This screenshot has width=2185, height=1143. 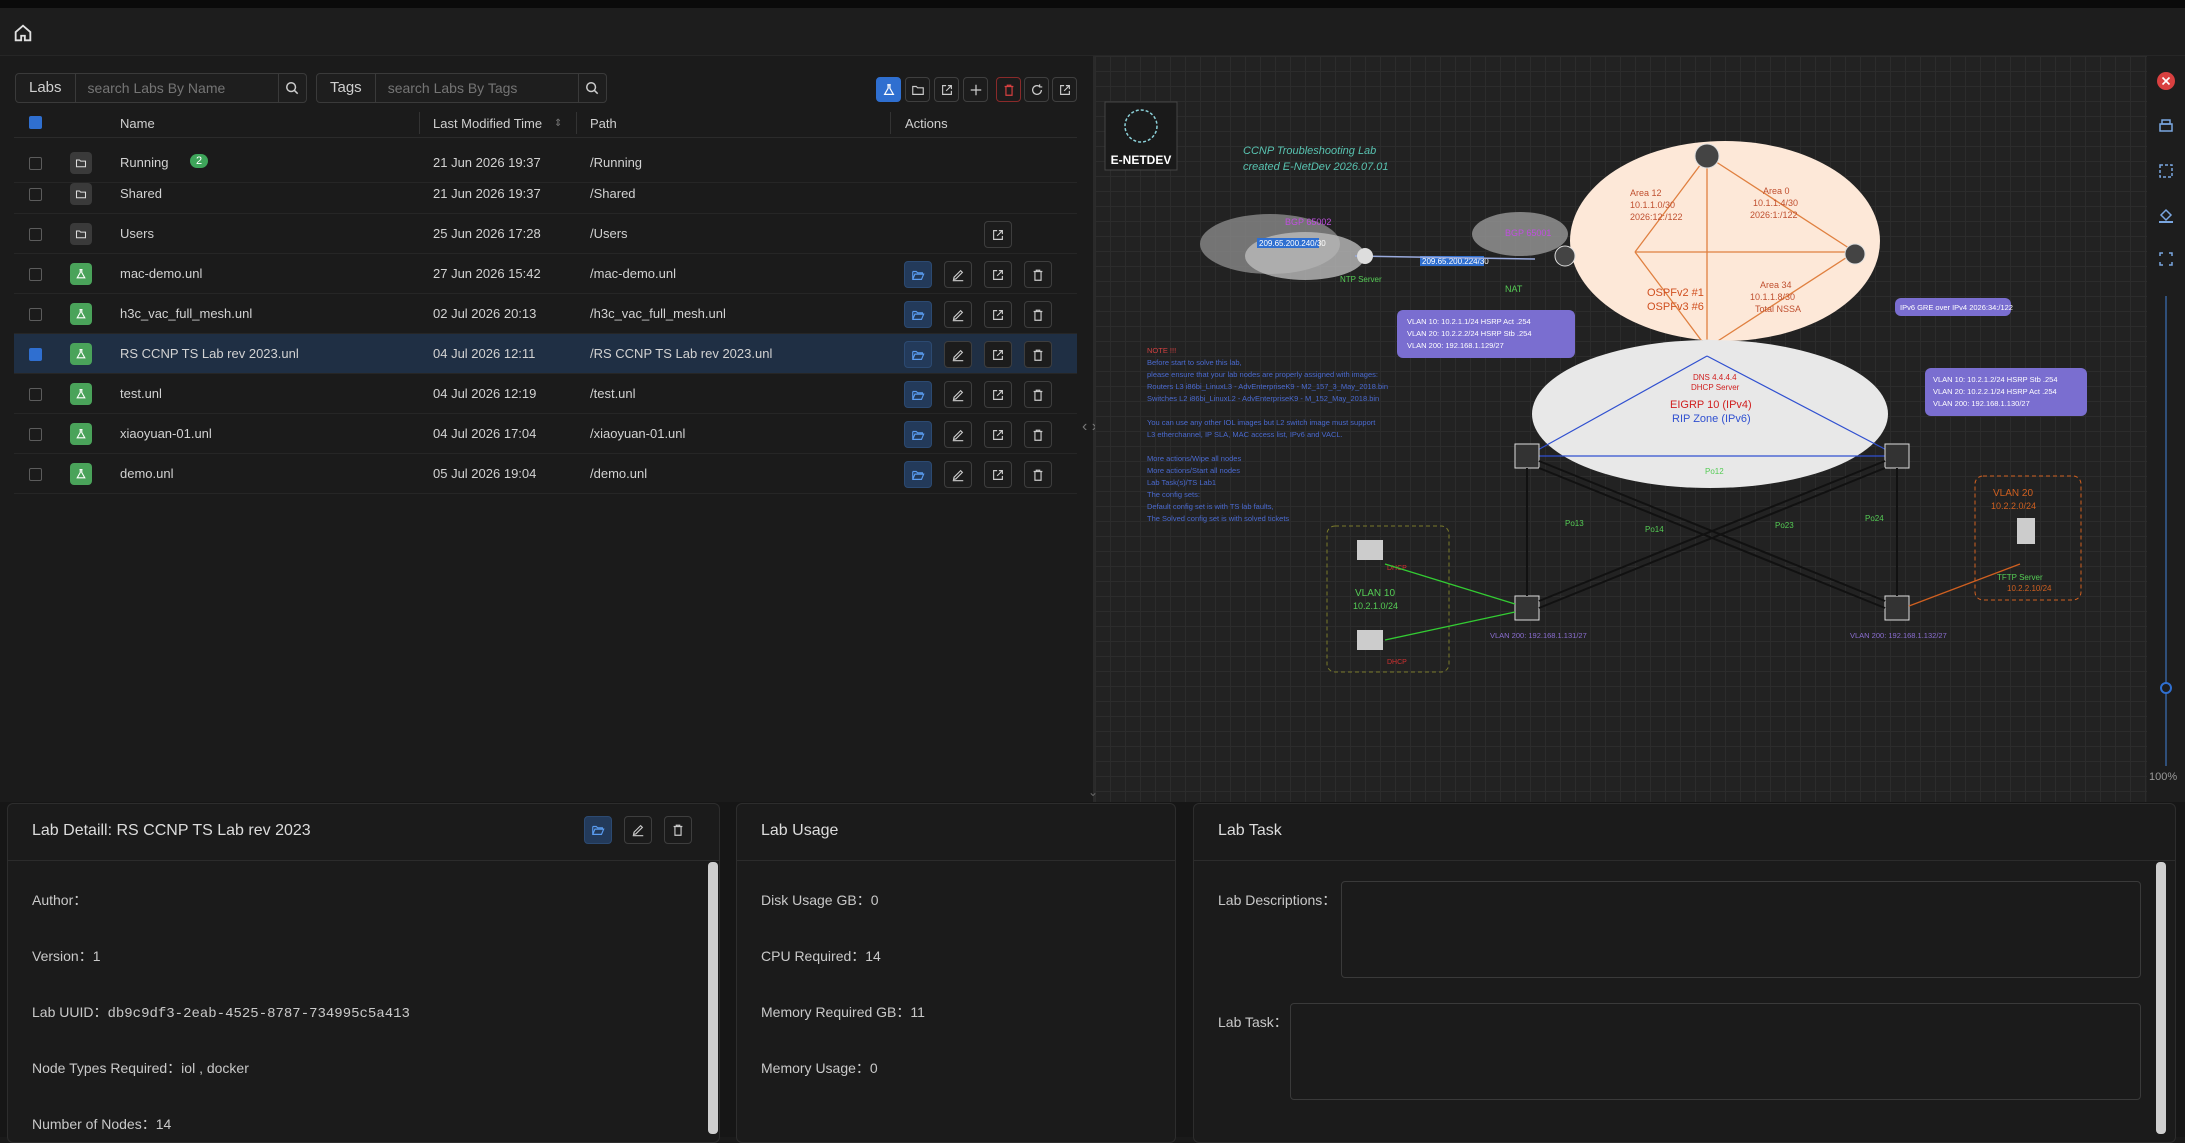 What do you see at coordinates (137, 233) in the screenshot?
I see `row-name: Users` at bounding box center [137, 233].